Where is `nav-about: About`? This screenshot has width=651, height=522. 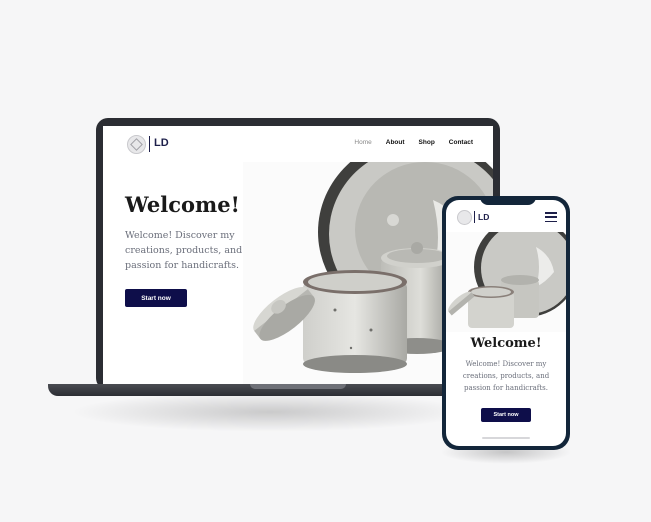 nav-about: About is located at coordinates (395, 142).